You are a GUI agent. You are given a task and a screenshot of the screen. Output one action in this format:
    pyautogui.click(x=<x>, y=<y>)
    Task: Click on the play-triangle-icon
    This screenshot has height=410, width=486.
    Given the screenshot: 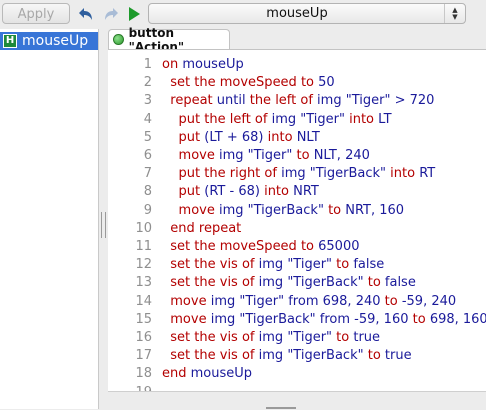 What is the action you would take?
    pyautogui.click(x=134, y=14)
    